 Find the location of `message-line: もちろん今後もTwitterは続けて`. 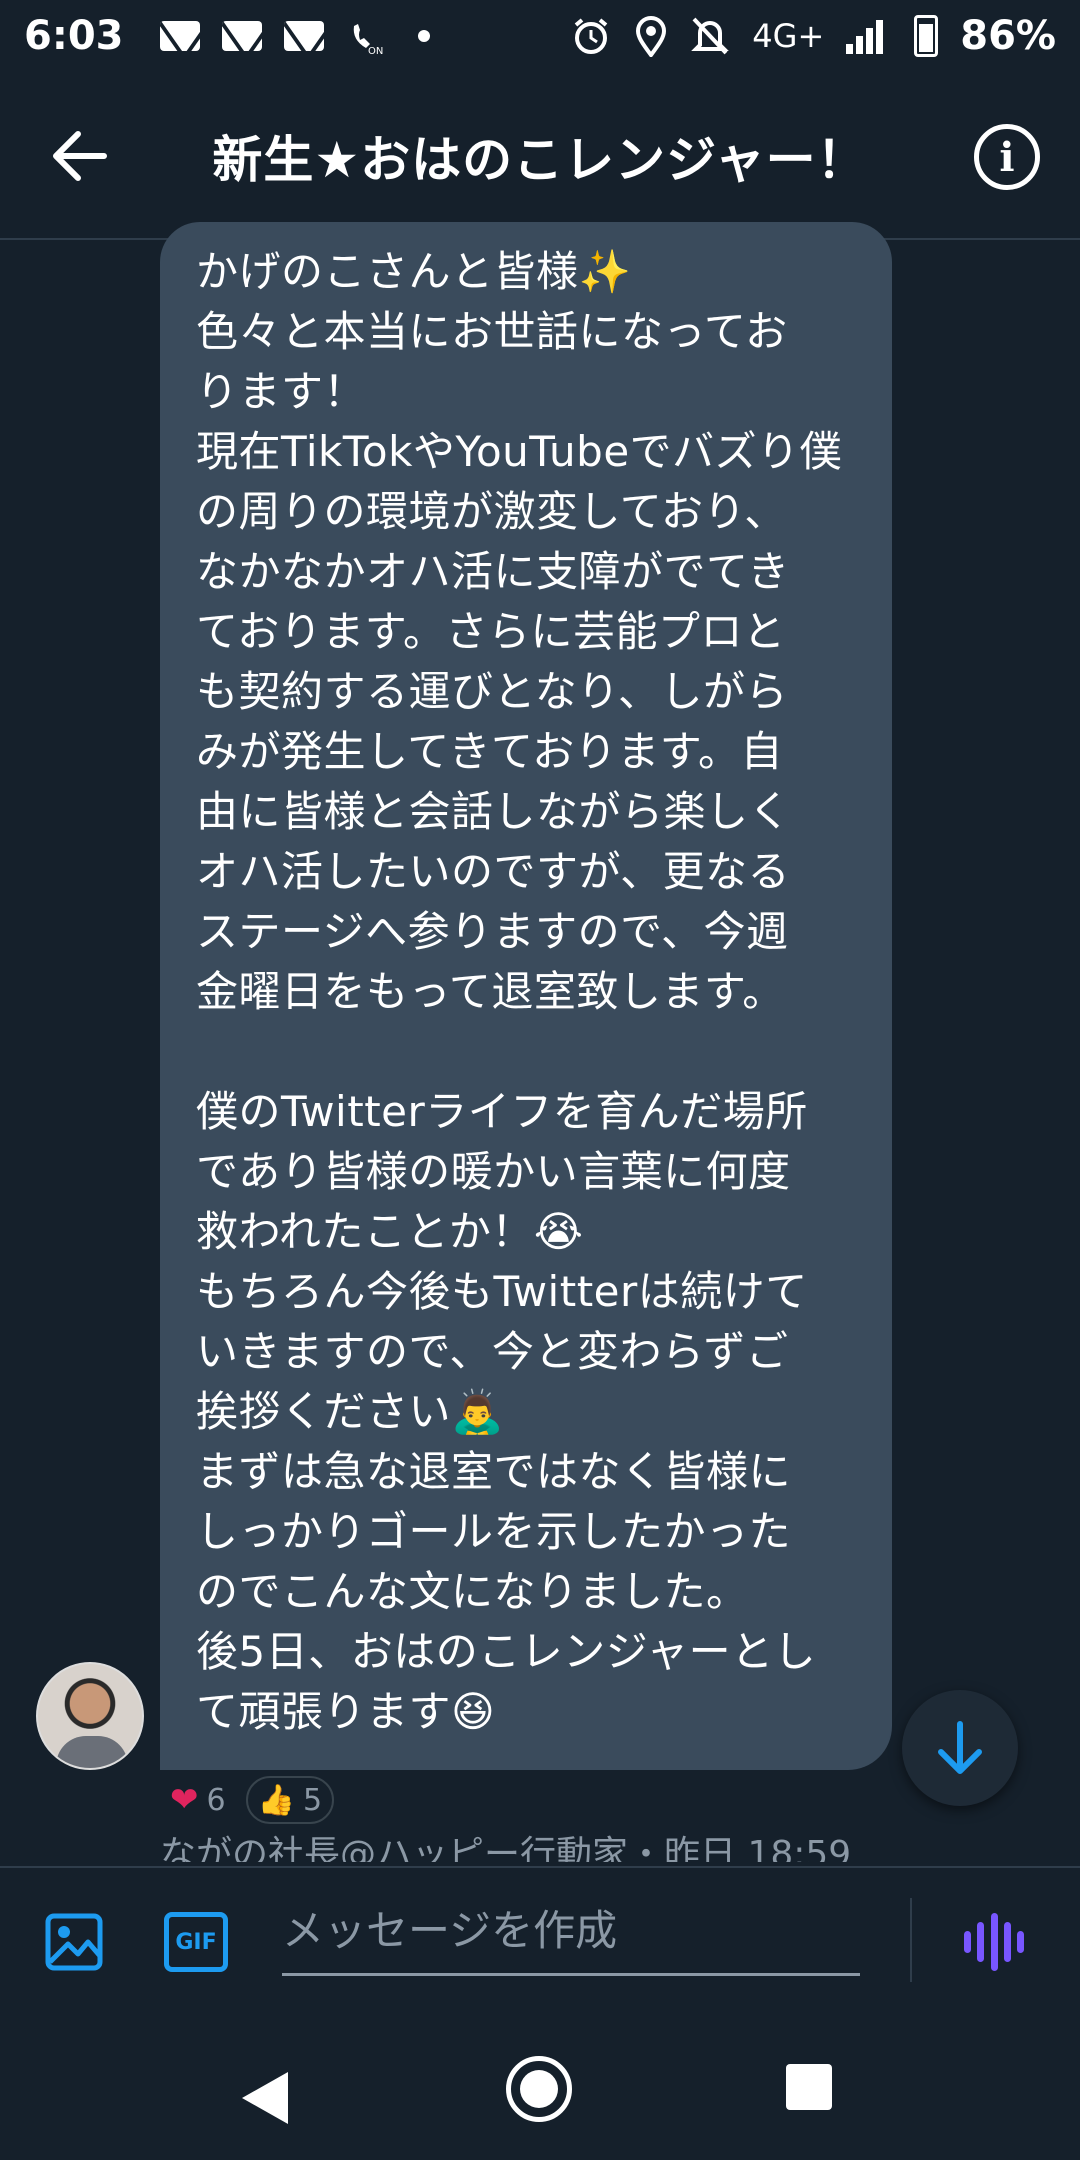

message-line: もちろん今後もTwitterは続けて is located at coordinates (502, 1291).